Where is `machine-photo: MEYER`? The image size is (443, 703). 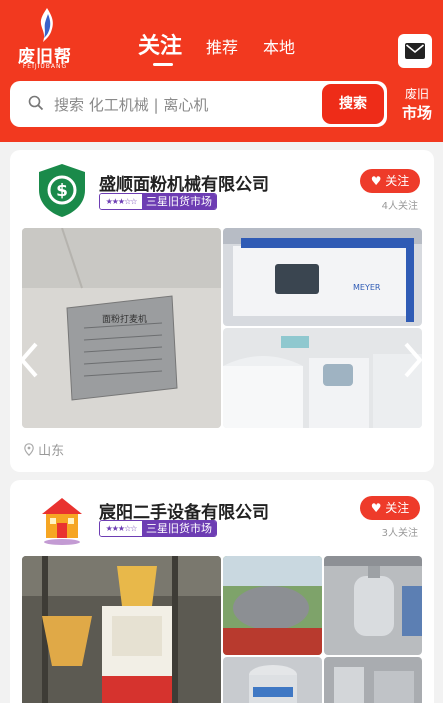
machine-photo: MEYER is located at coordinates (322, 277).